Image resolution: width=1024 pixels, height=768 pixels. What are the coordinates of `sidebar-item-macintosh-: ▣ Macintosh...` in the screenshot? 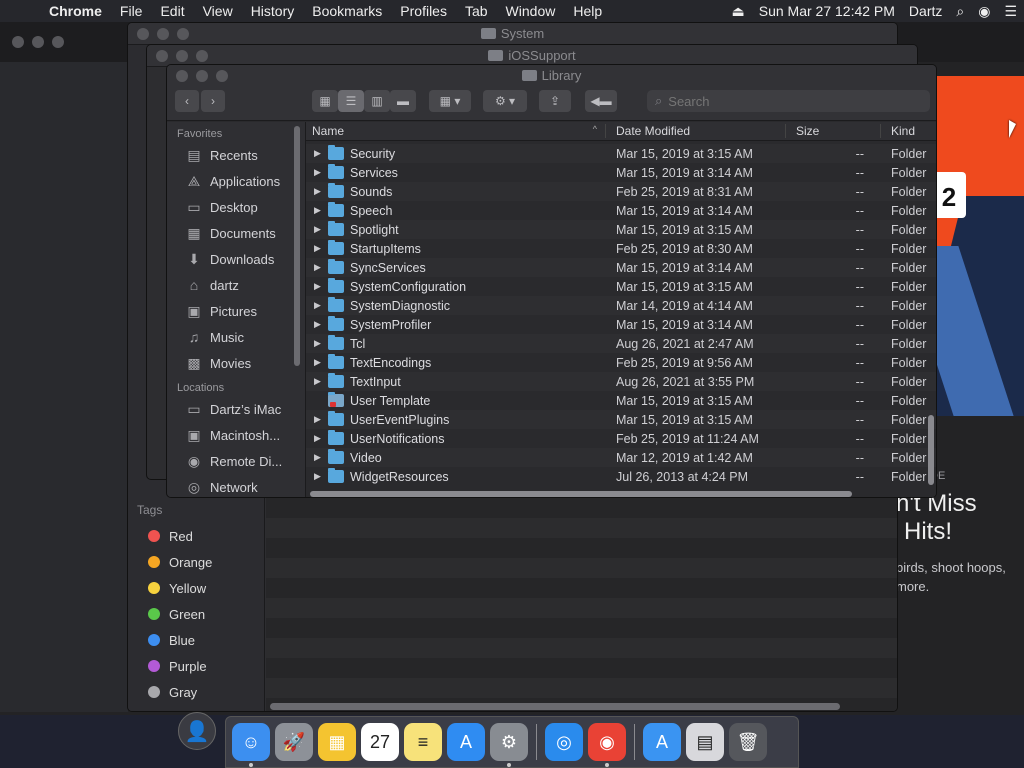 It's located at (236, 435).